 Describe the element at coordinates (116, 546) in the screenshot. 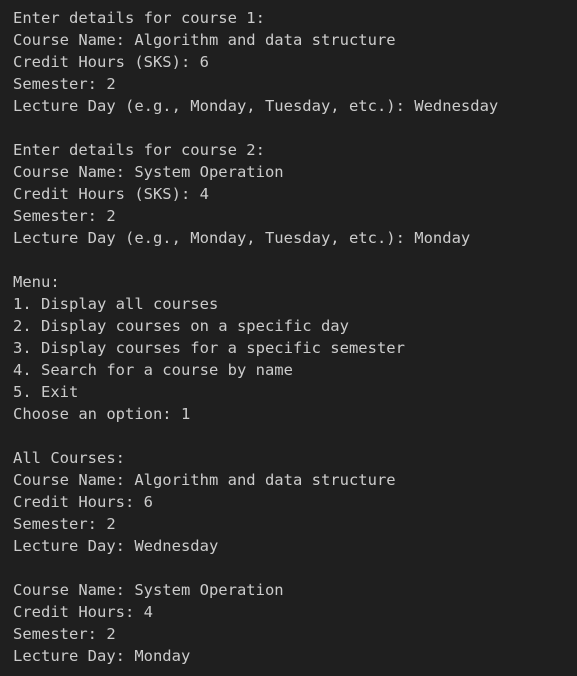

I see `terminal-line: Lecture Day: Wednesday` at that location.